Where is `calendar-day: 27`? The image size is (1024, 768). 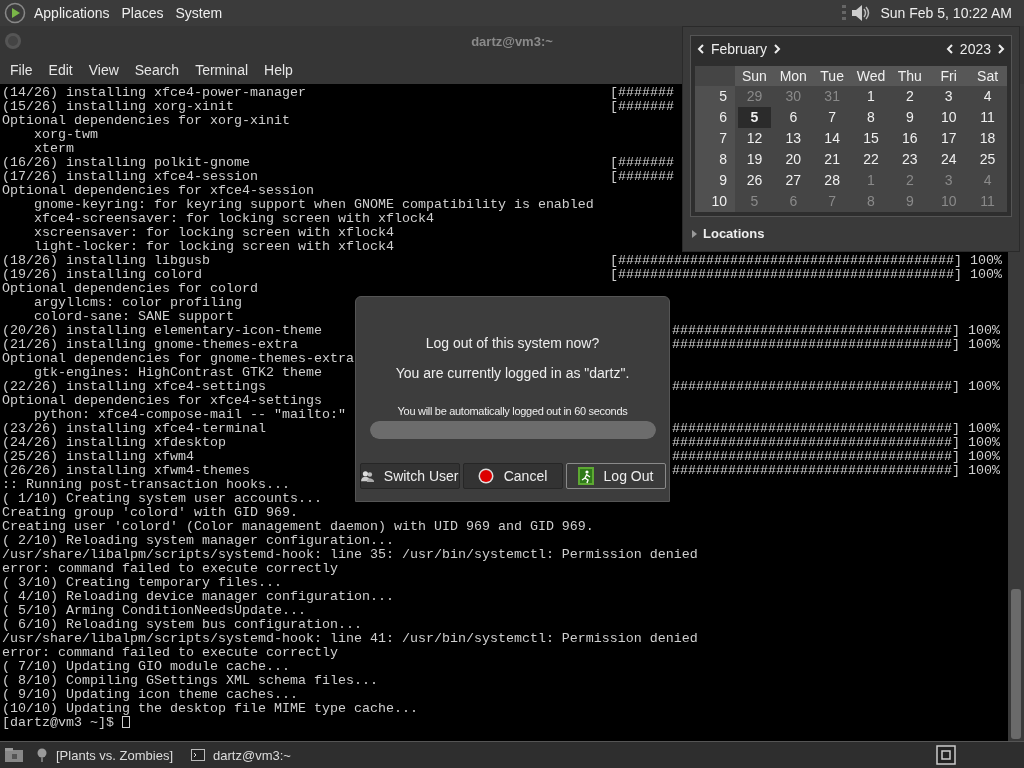 calendar-day: 27 is located at coordinates (793, 180).